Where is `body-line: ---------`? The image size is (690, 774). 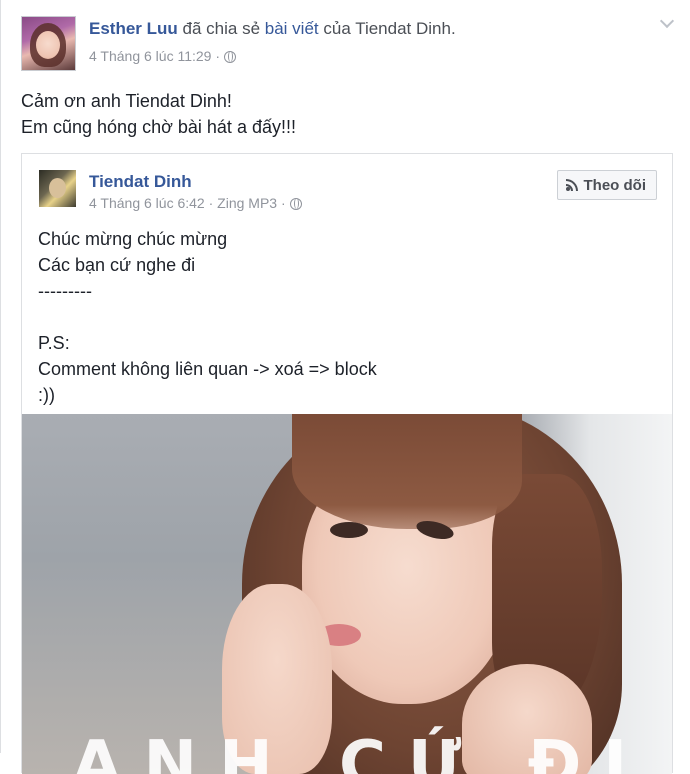 body-line: --------- is located at coordinates (65, 291).